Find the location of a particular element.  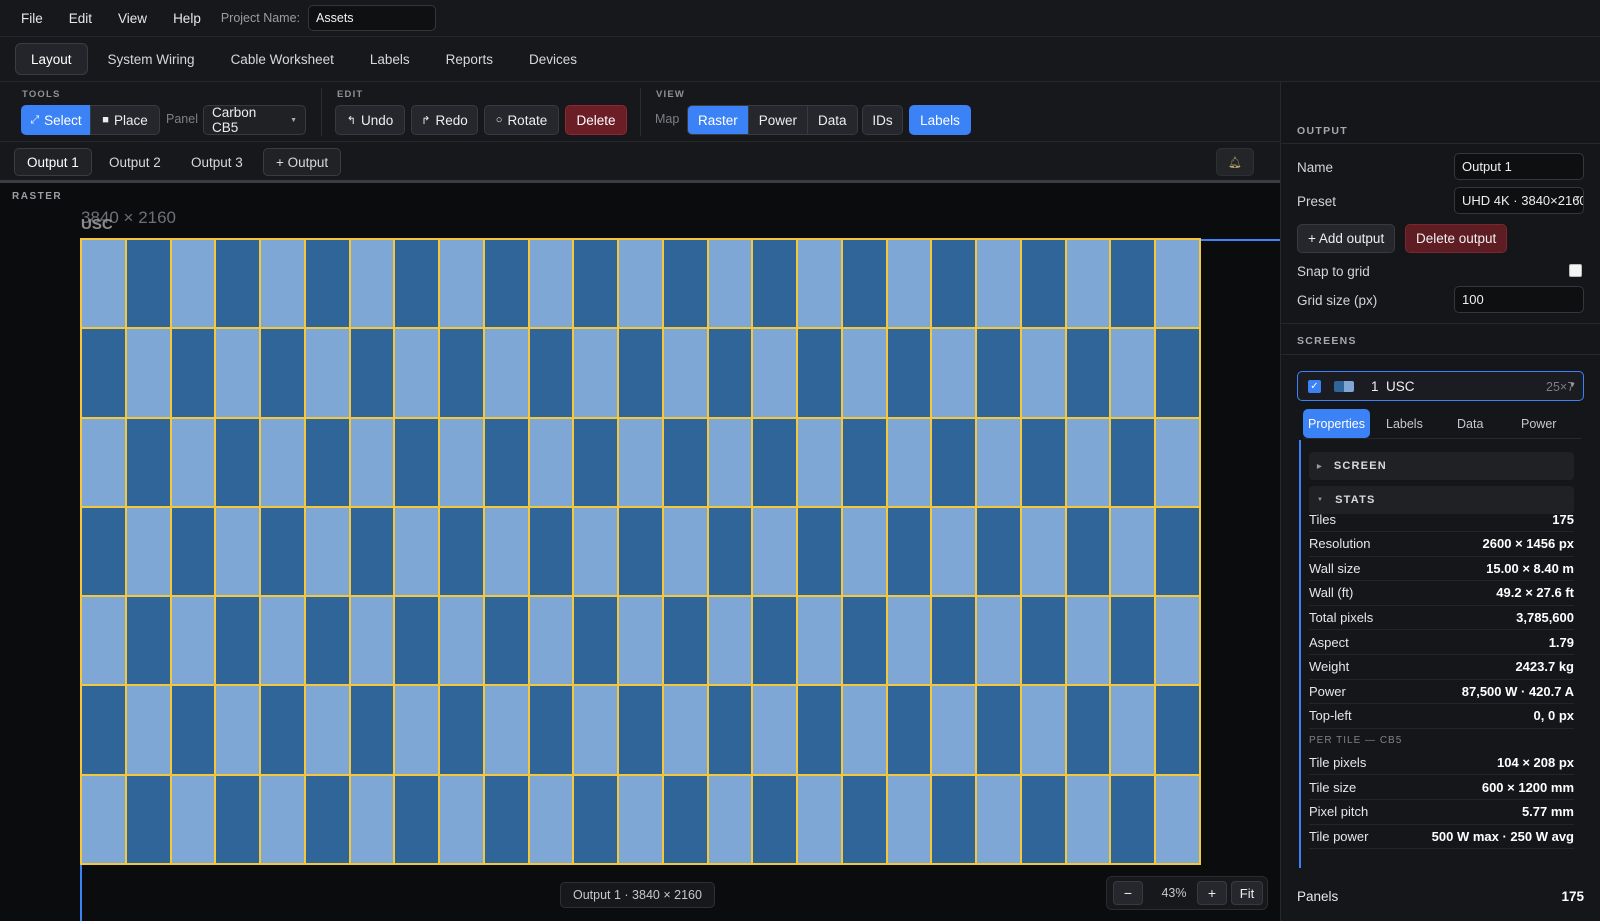

menu-edit: Edit is located at coordinates (80, 18).